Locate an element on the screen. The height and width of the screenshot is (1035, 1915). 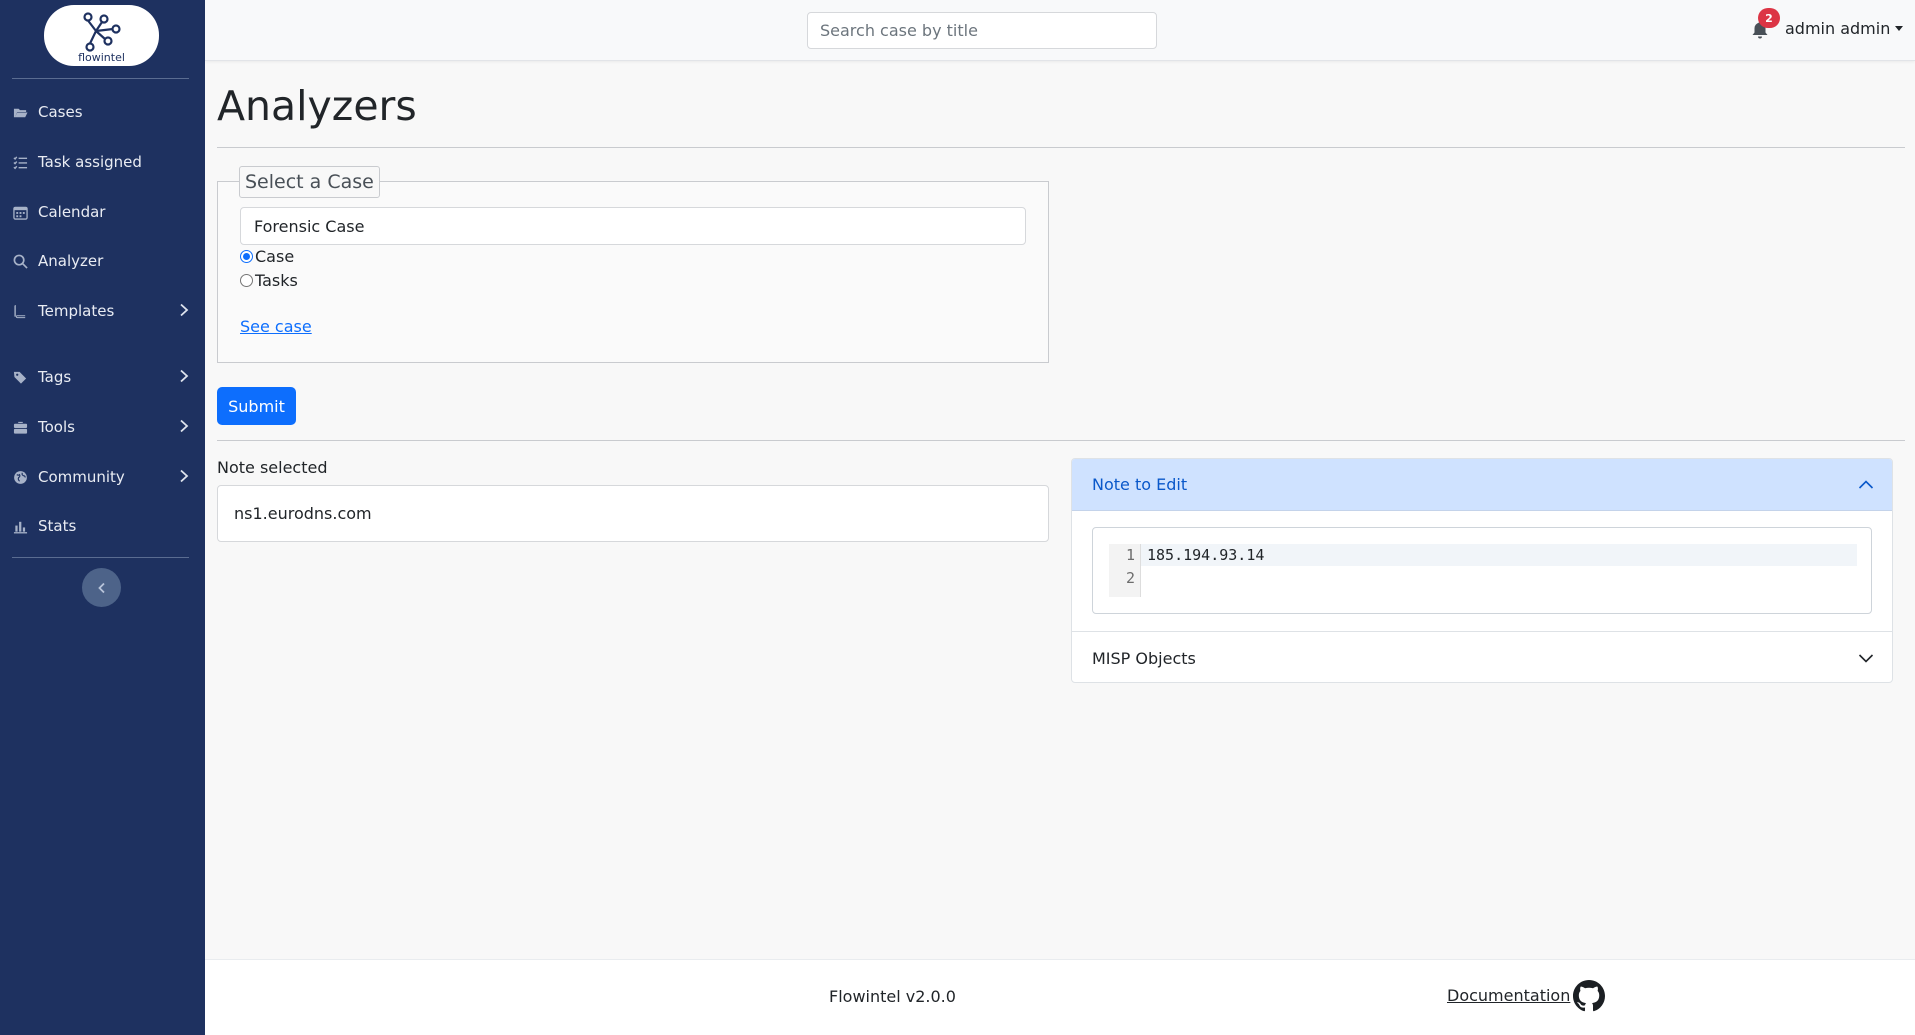
sidebar-item-cases: Cases is located at coordinates (102, 112).